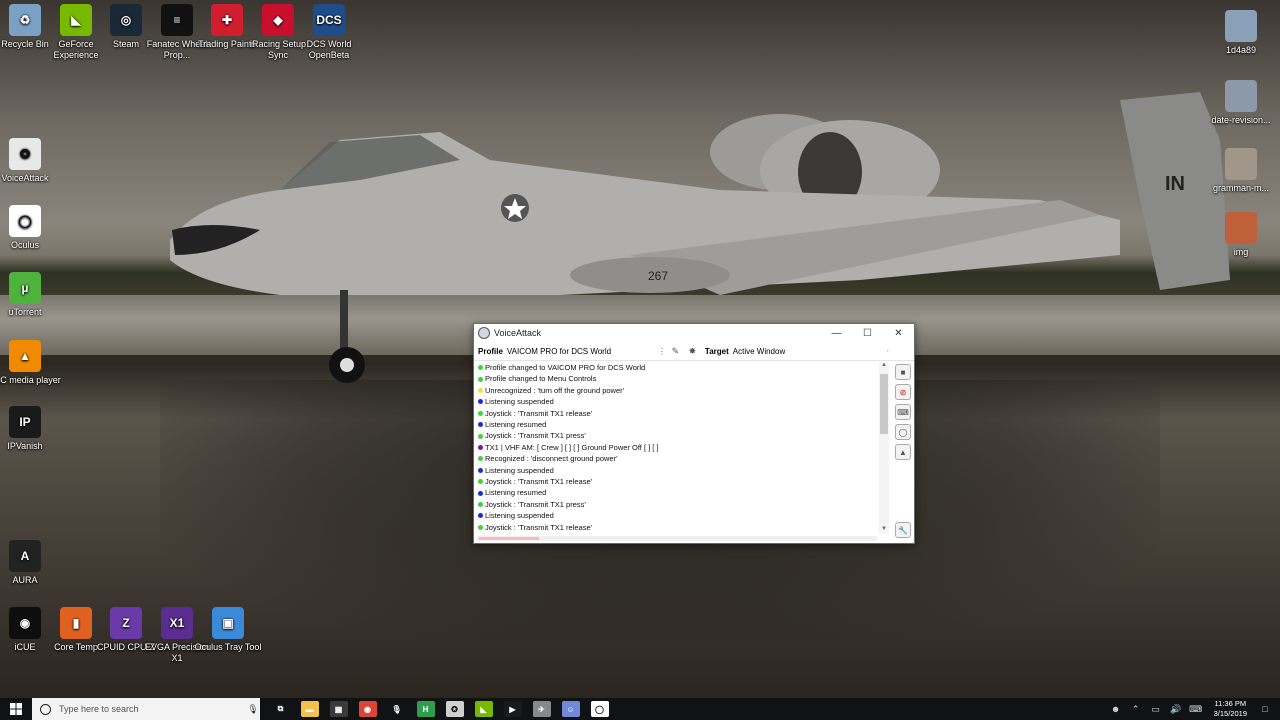 The height and width of the screenshot is (720, 1280). Describe the element at coordinates (1156, 709) in the screenshot. I see `network-icon: ▭` at that location.